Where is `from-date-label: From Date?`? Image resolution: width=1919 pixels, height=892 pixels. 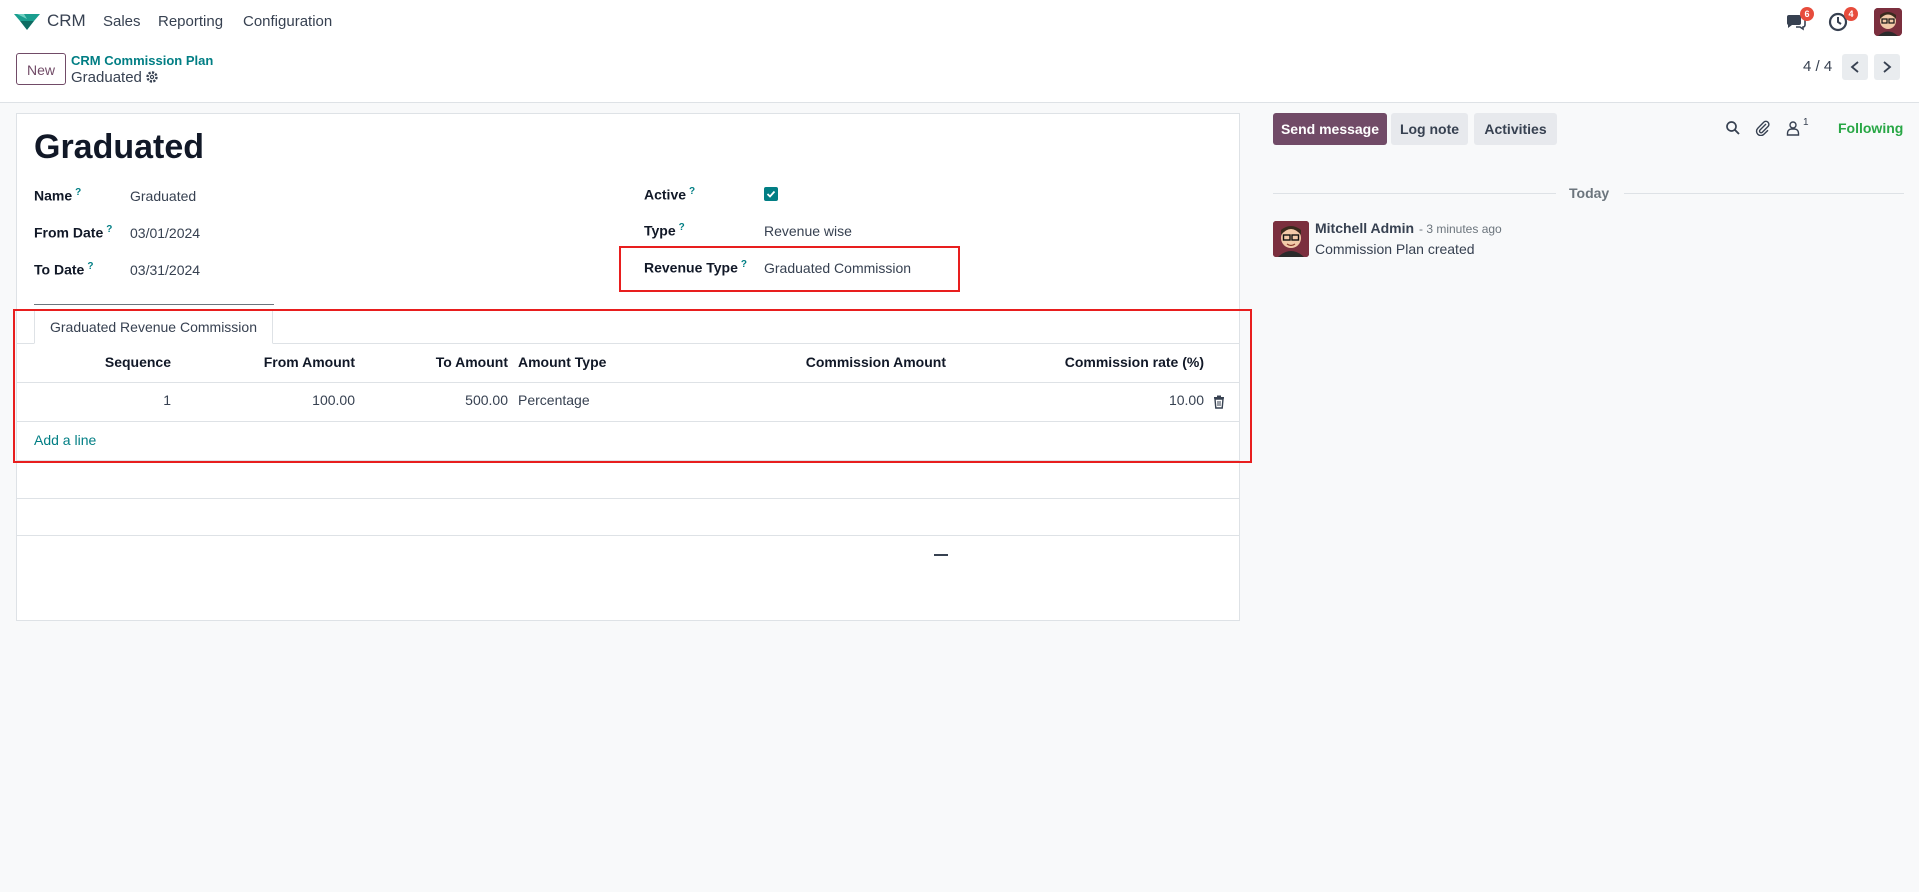
from-date-label: From Date? is located at coordinates (73, 232).